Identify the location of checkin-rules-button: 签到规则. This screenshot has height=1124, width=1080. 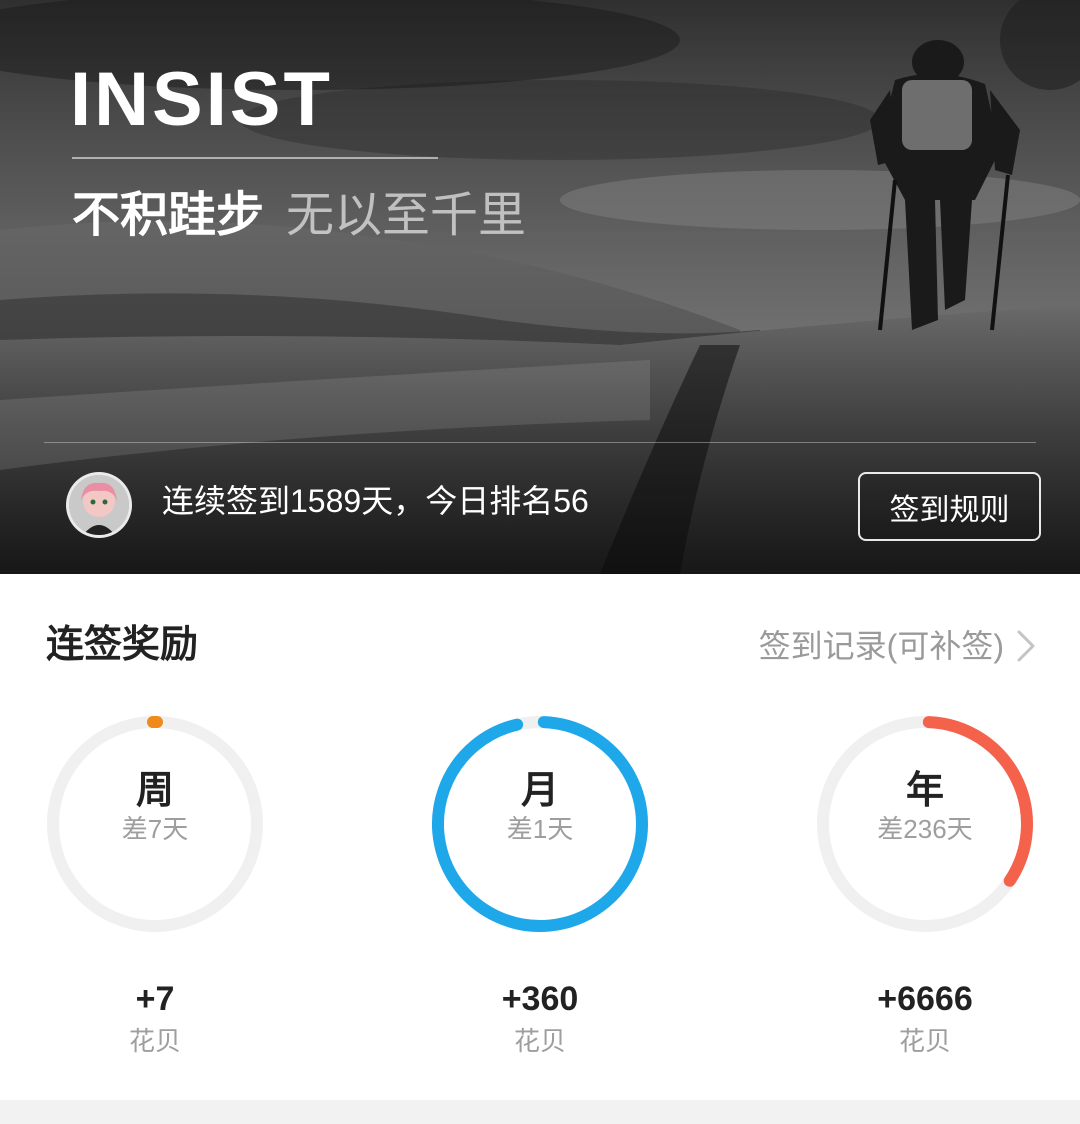
(949, 506).